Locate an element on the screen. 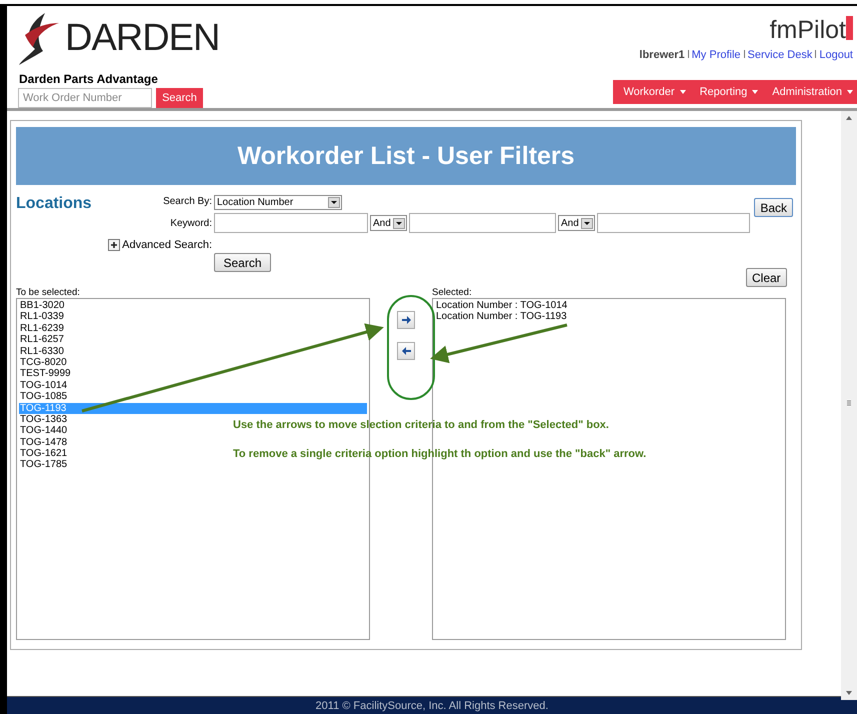  list-option: TOG-1014 is located at coordinates (44, 386).